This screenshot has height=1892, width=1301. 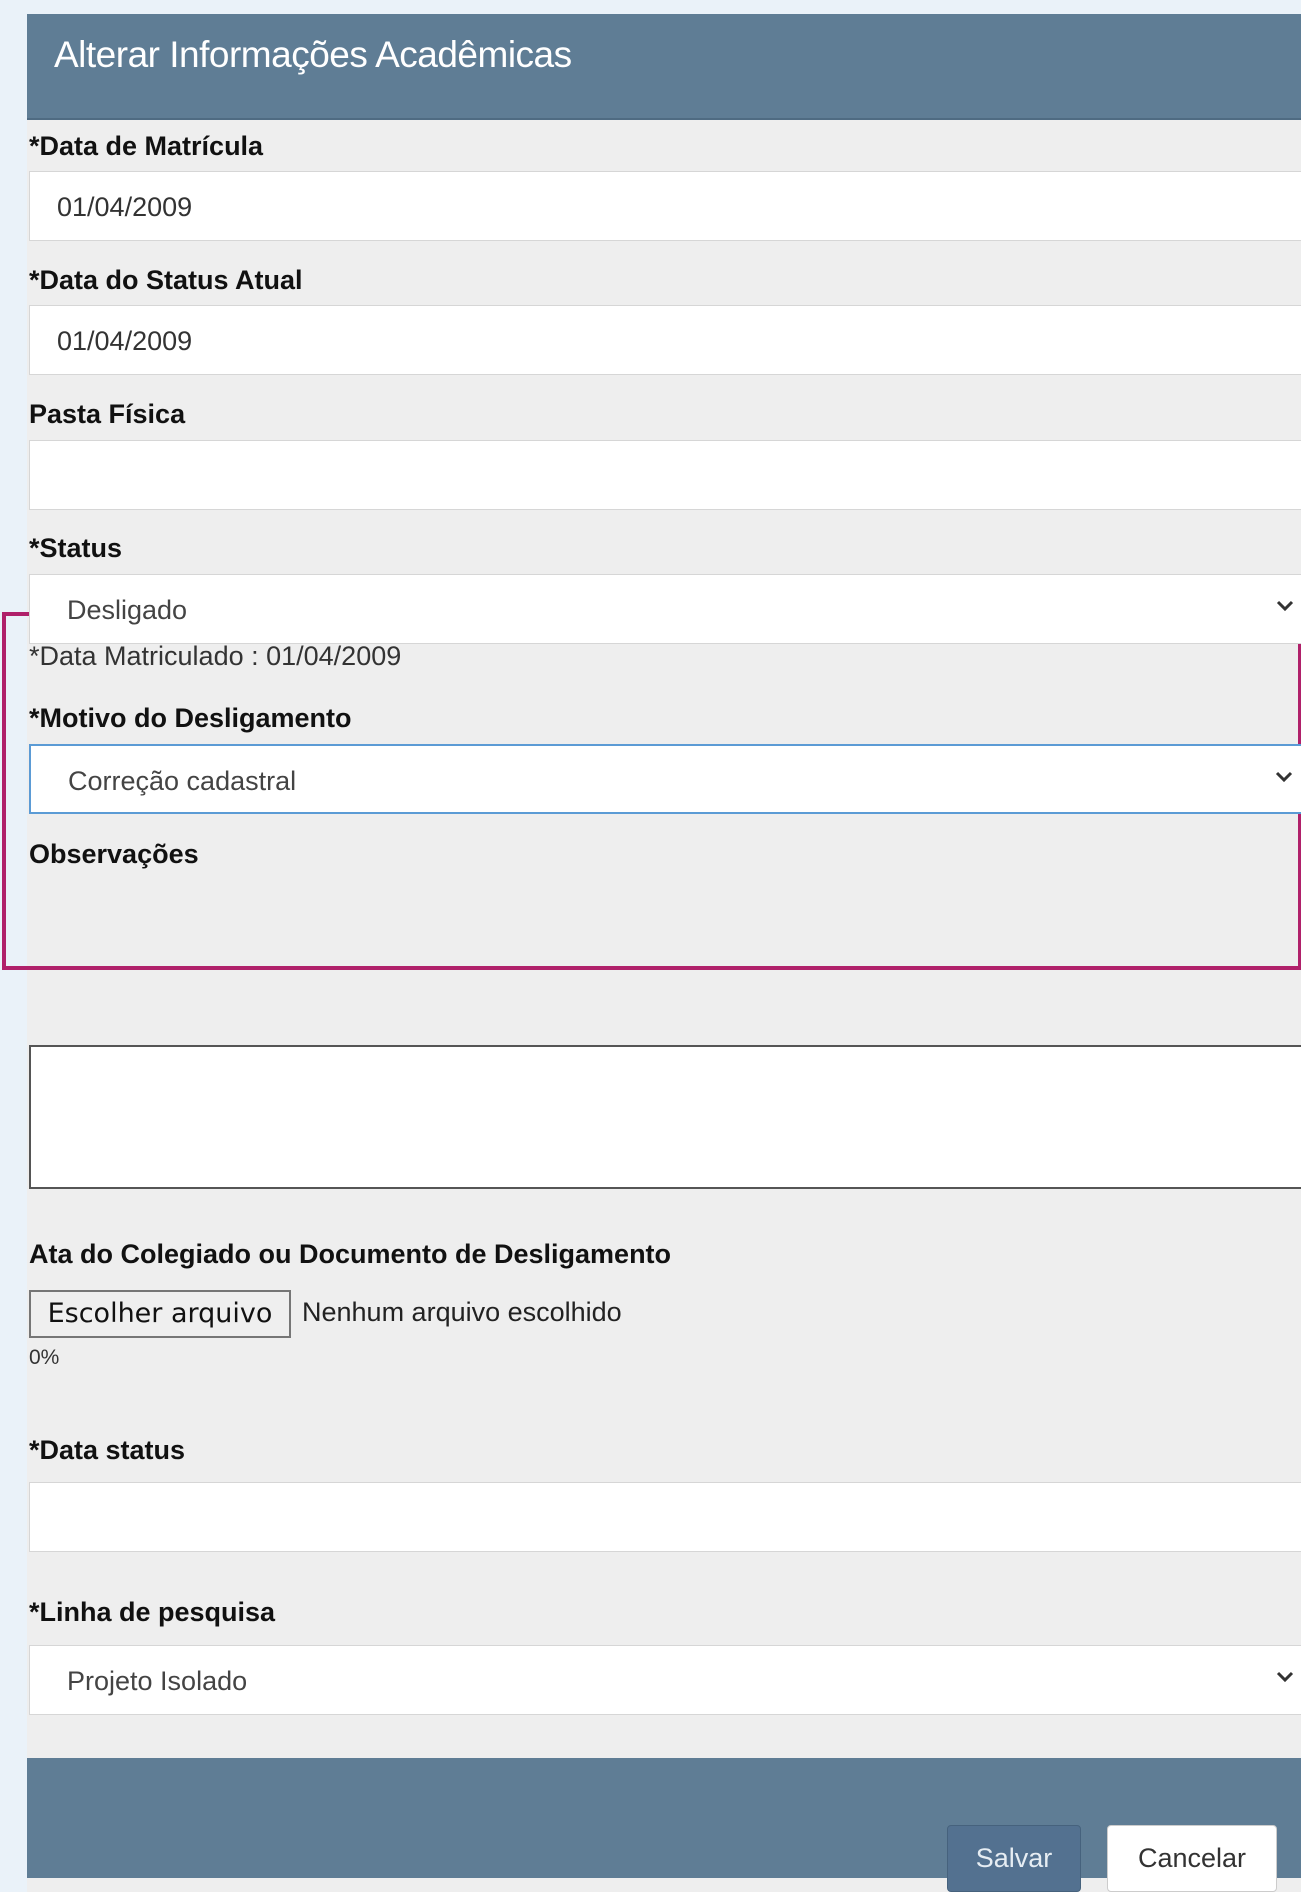 I want to click on save-button: Salvar, so click(x=1014, y=1858).